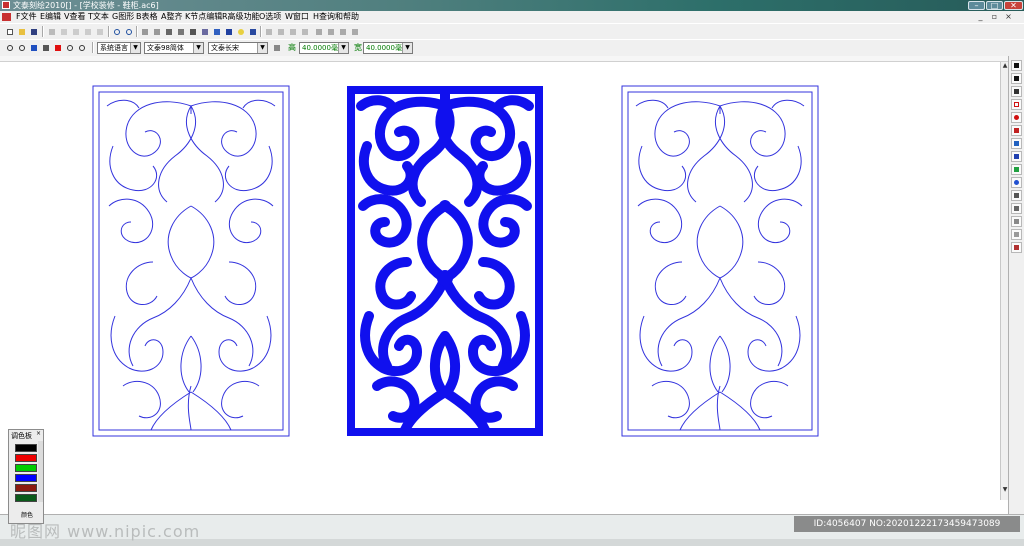 The height and width of the screenshot is (546, 1024). What do you see at coordinates (40, 471) in the screenshot?
I see `palette-scrollbar` at bounding box center [40, 471].